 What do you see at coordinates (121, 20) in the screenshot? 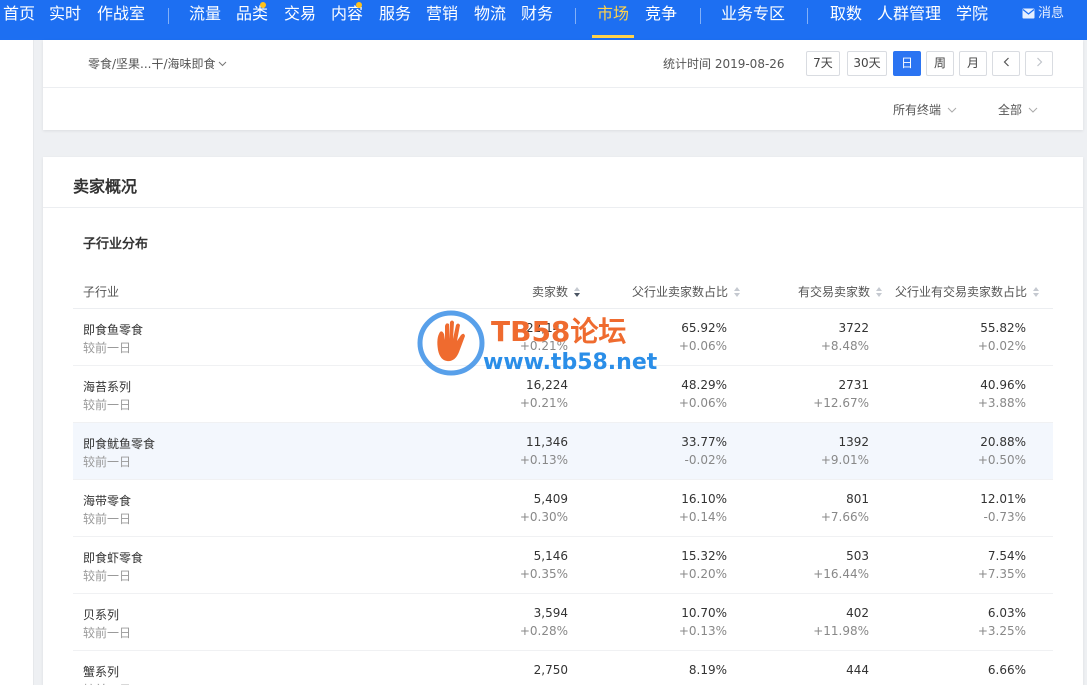
I see `nav-item-war-room: 作战室` at bounding box center [121, 20].